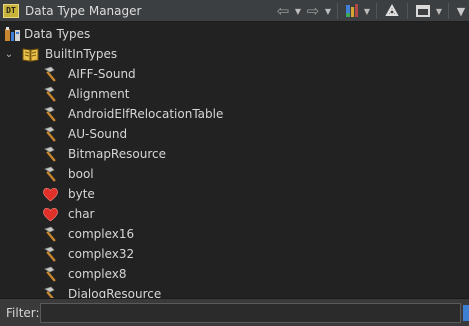  What do you see at coordinates (461, 11) in the screenshot?
I see `view-menu-icon: ▼` at bounding box center [461, 11].